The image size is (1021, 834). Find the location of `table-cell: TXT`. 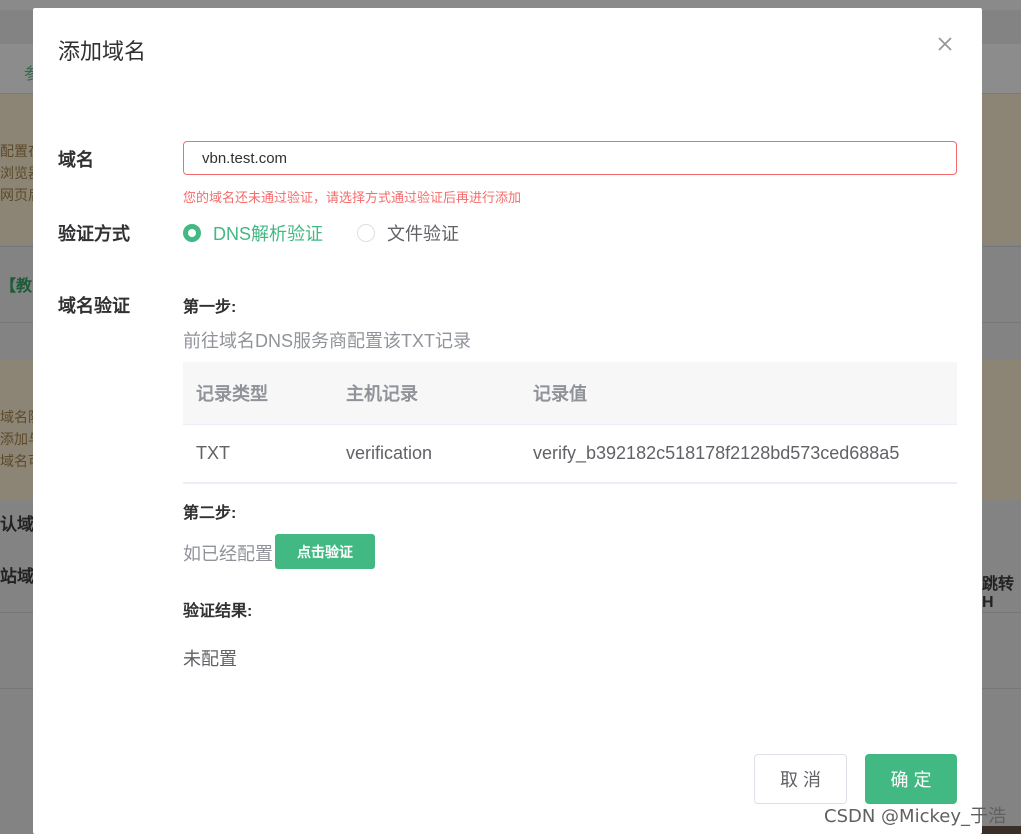

table-cell: TXT is located at coordinates (213, 453).